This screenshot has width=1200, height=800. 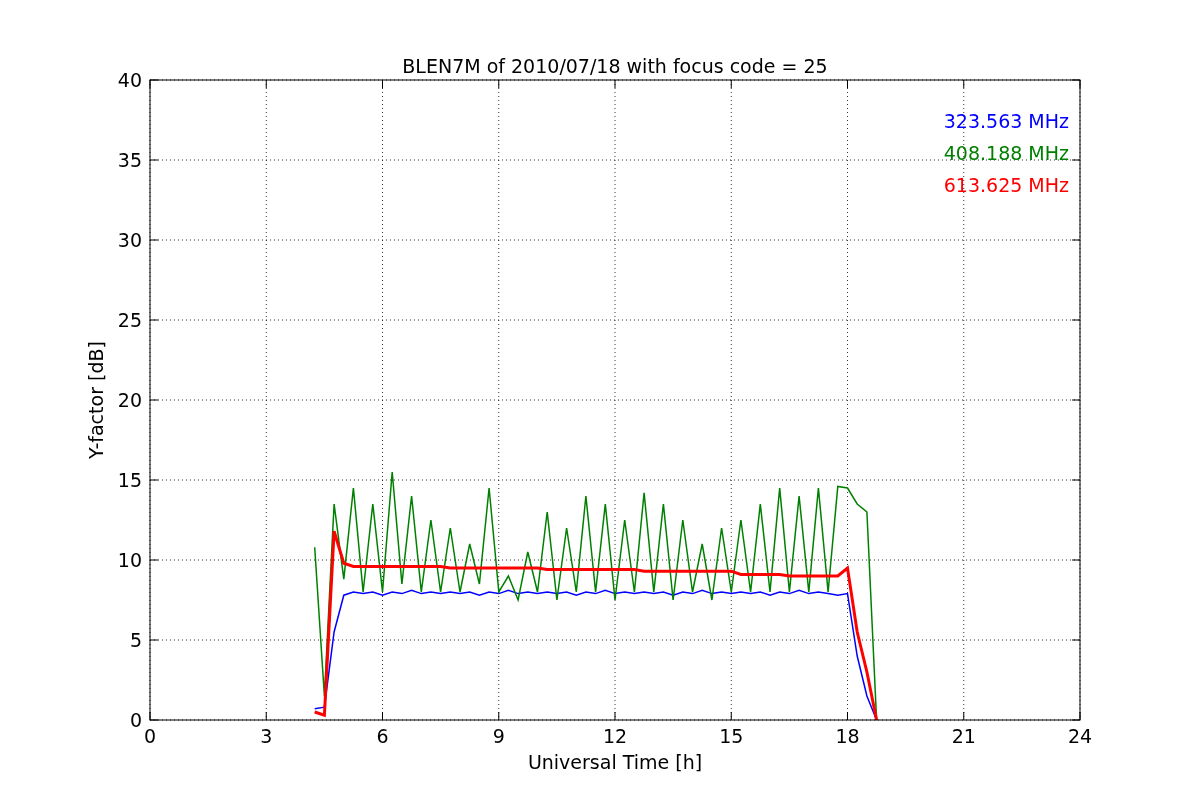 I want to click on x-axis-label: Universal Time [h], so click(x=615, y=762).